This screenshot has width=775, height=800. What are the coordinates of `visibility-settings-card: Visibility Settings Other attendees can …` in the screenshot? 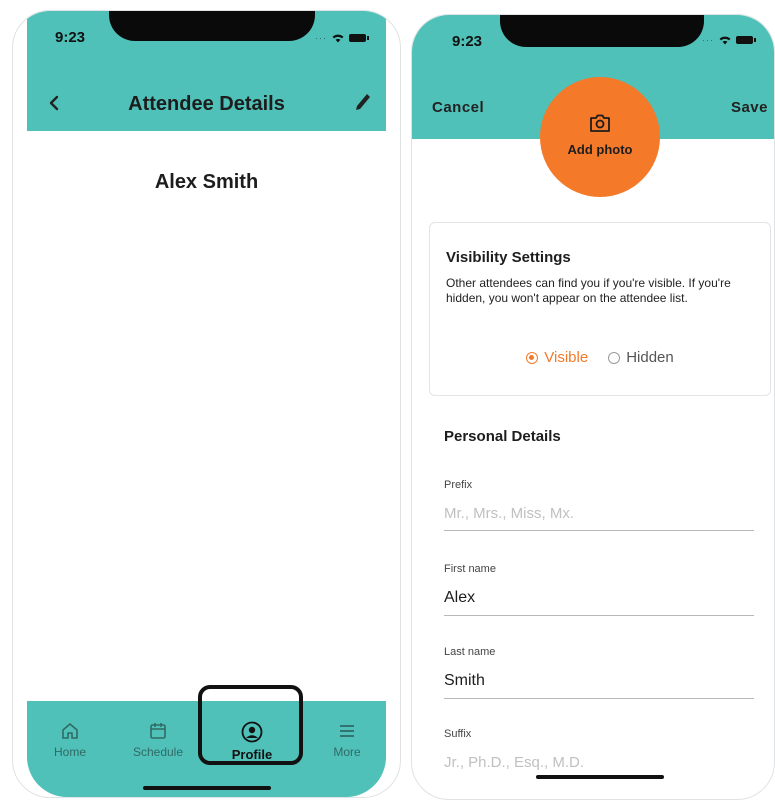 It's located at (600, 309).